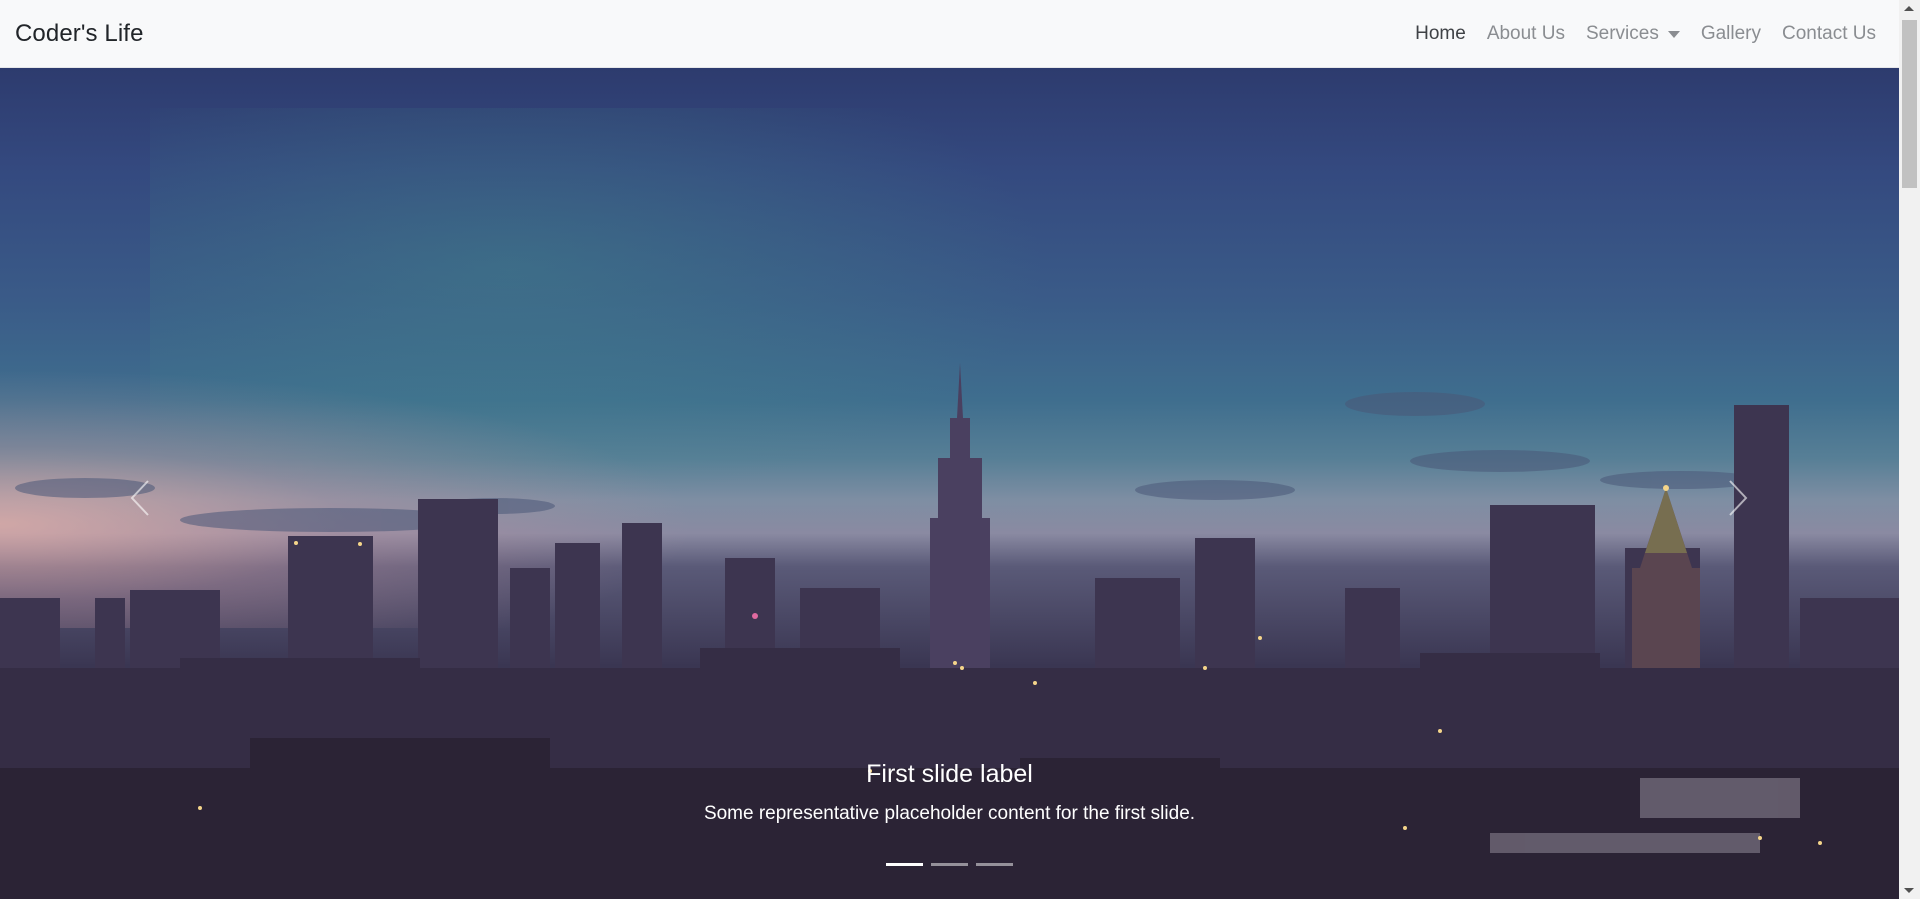 This screenshot has height=899, width=1920. Describe the element at coordinates (79, 34) in the screenshot. I see `brand-logo: Coder's Life` at that location.